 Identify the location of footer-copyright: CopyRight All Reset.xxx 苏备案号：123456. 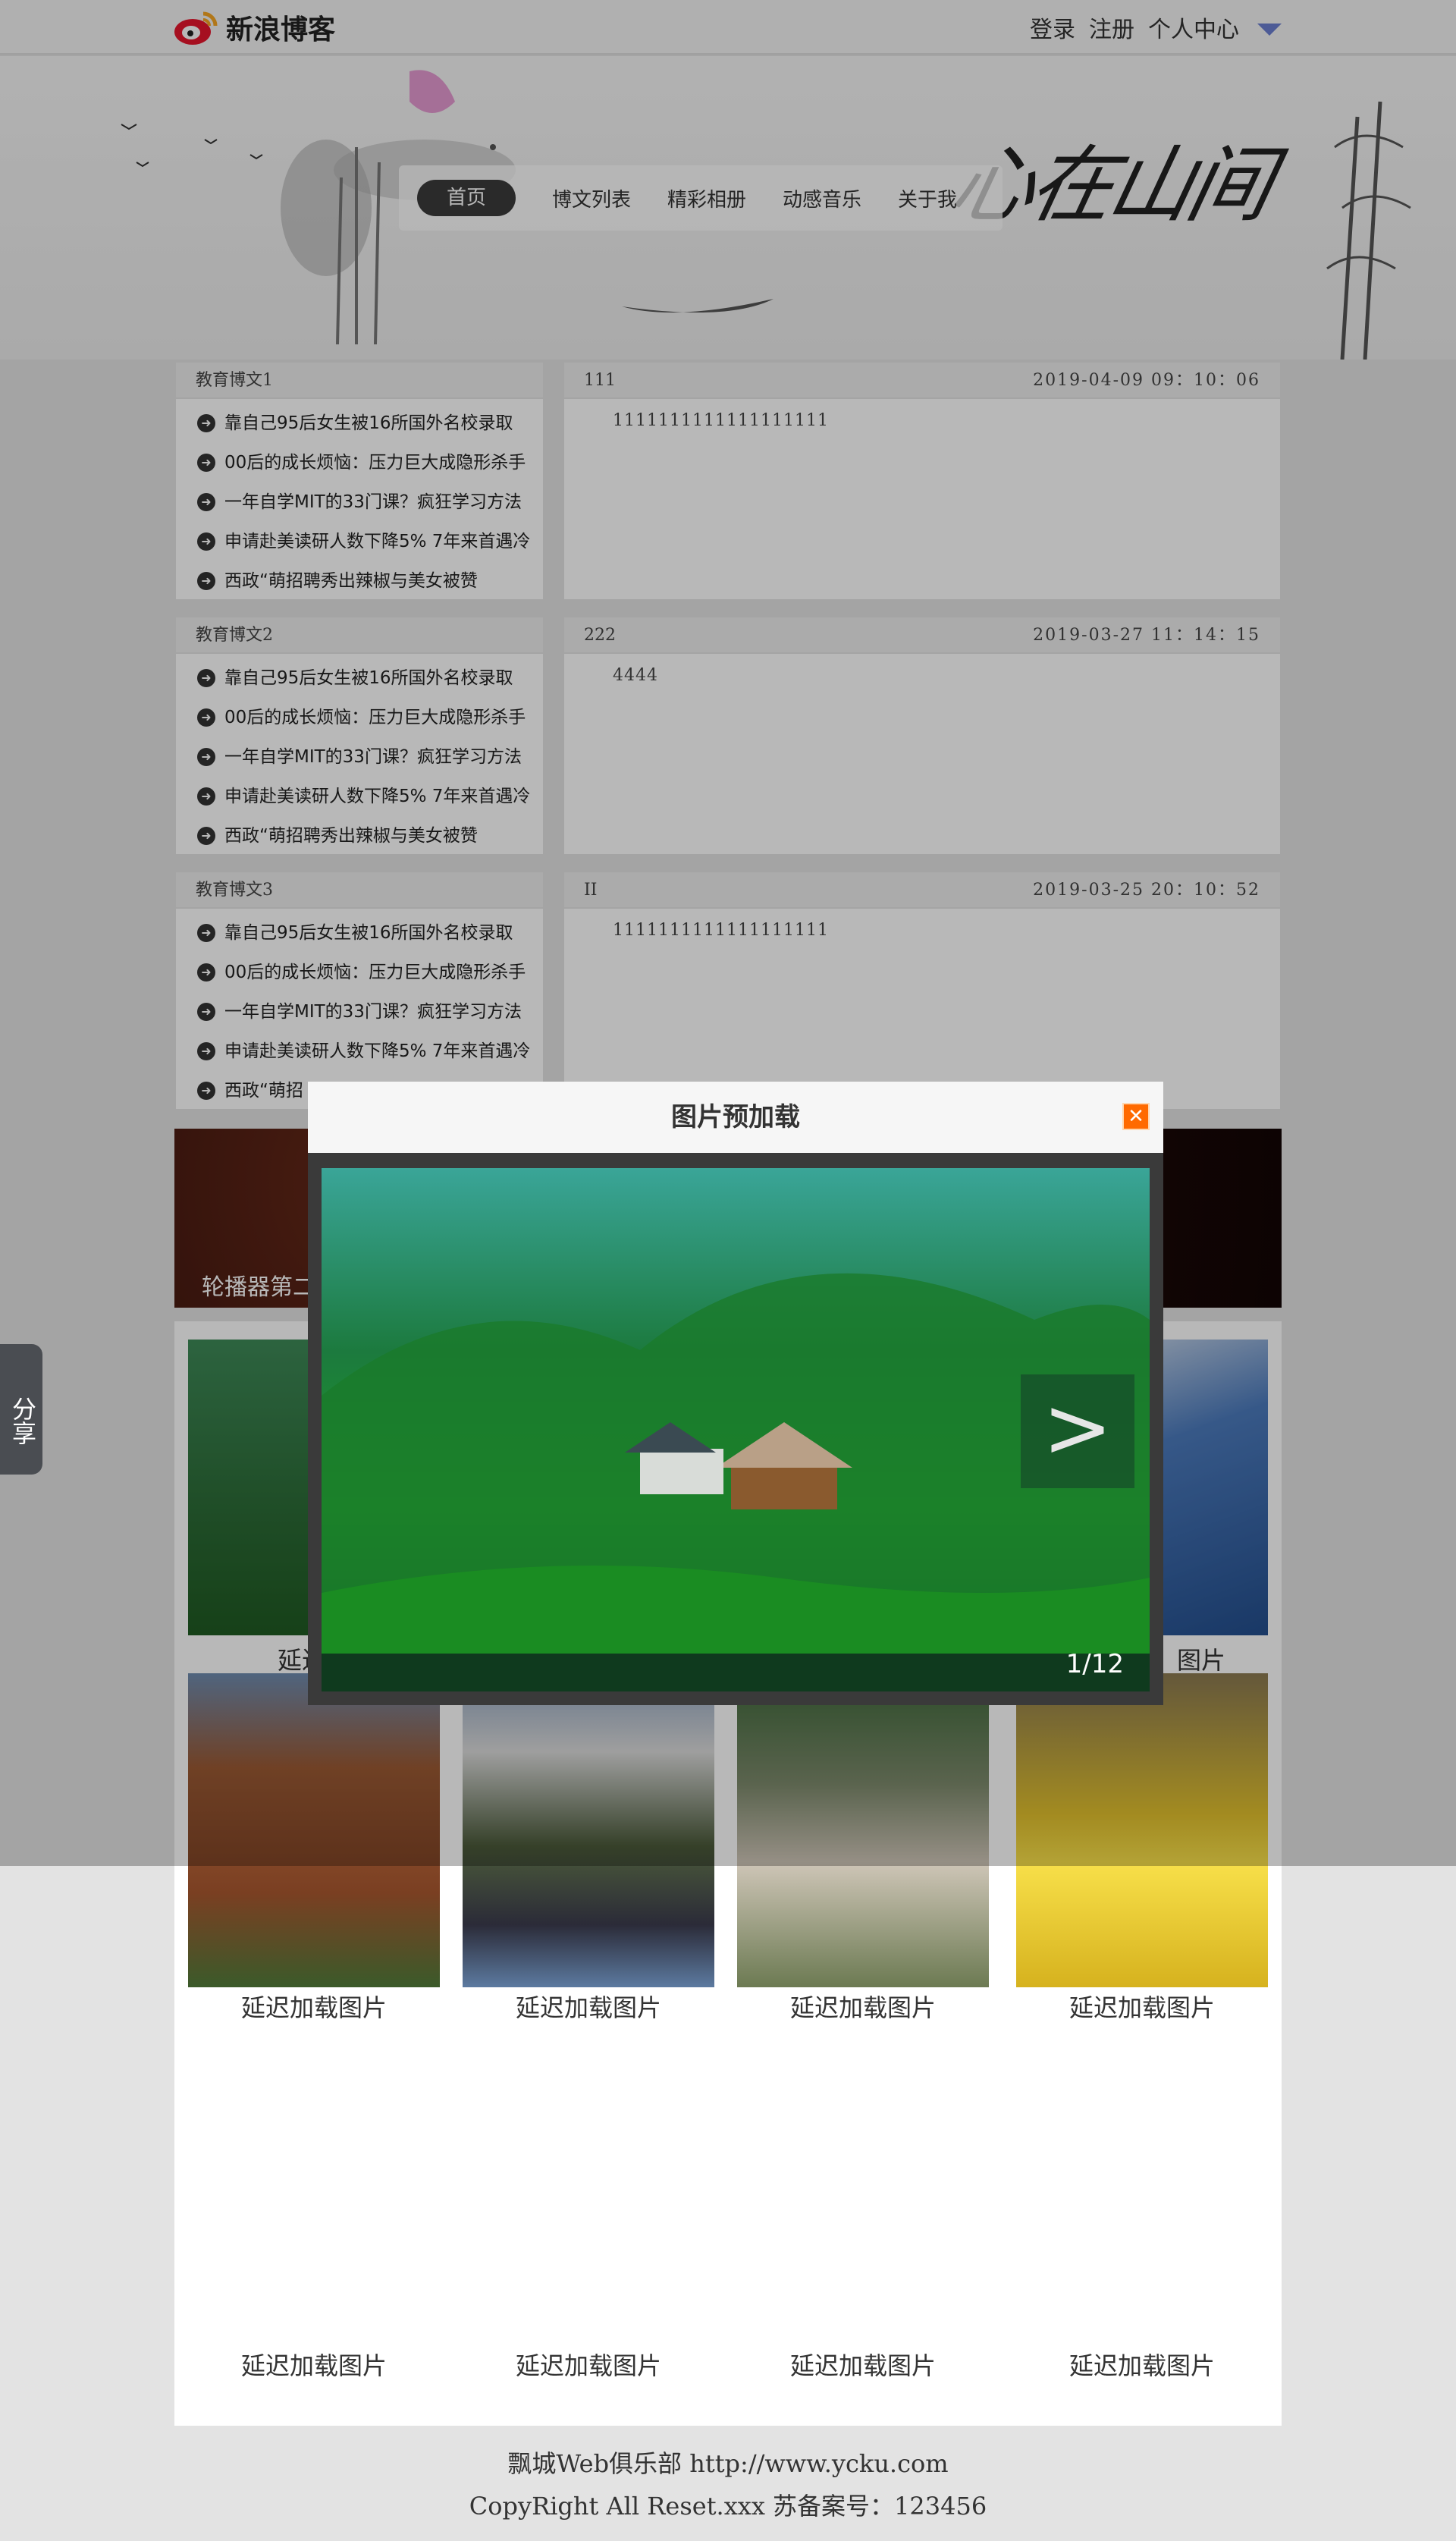
(728, 2506).